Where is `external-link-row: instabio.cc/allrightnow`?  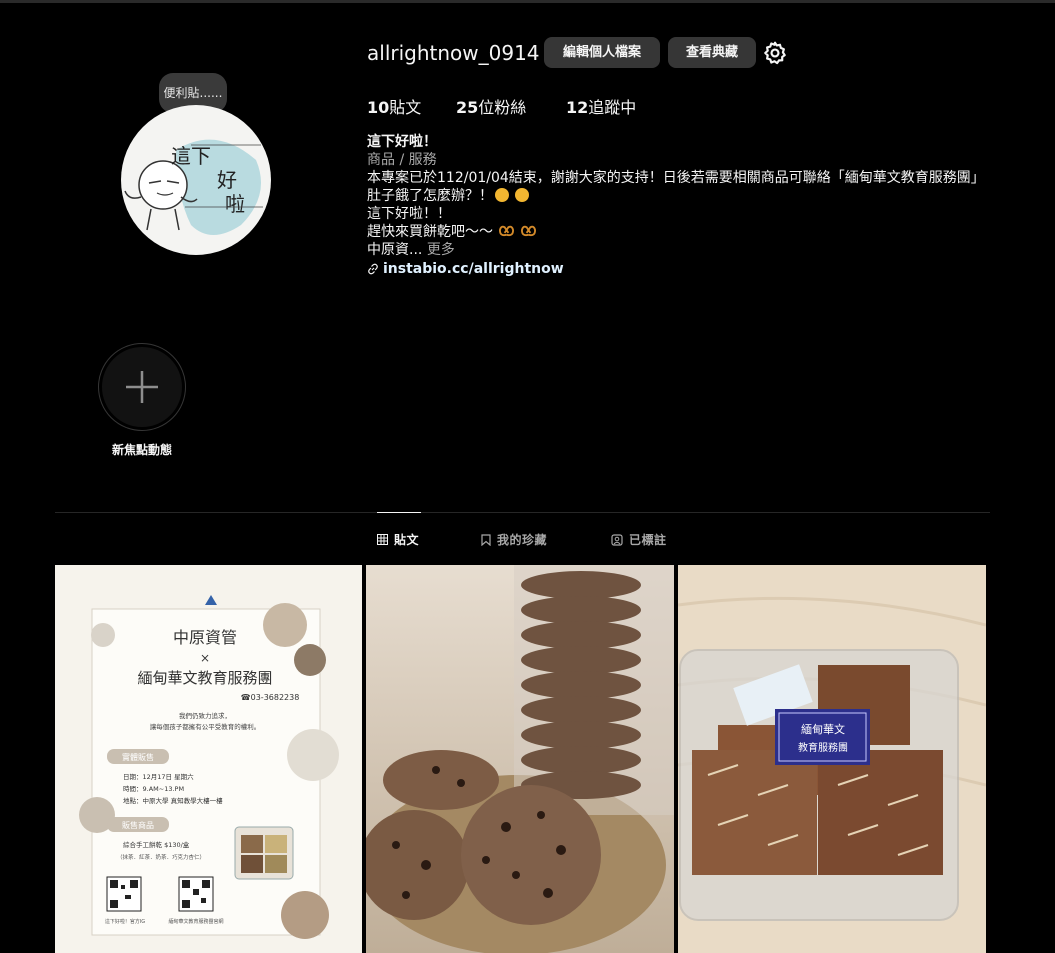 external-link-row: instabio.cc/allrightnow is located at coordinates (682, 269).